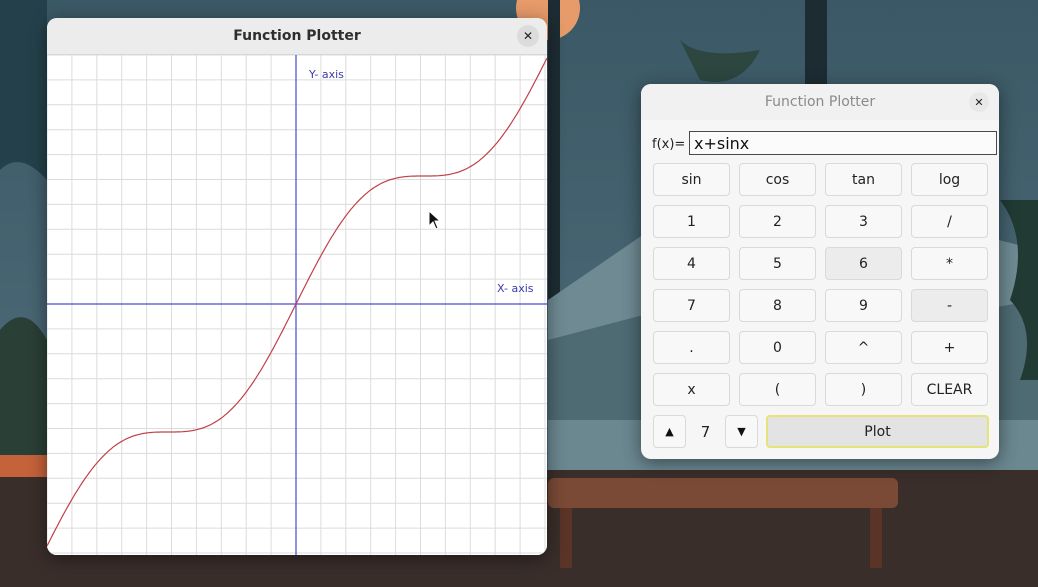 The height and width of the screenshot is (587, 1038). Describe the element at coordinates (777, 305) in the screenshot. I see `key-8-button: 8` at that location.